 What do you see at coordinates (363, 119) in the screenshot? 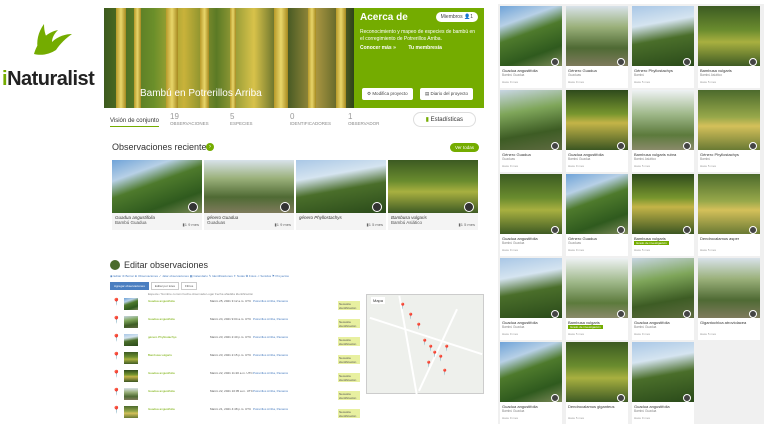
I see `stat-observers: 1 Observador` at bounding box center [363, 119].